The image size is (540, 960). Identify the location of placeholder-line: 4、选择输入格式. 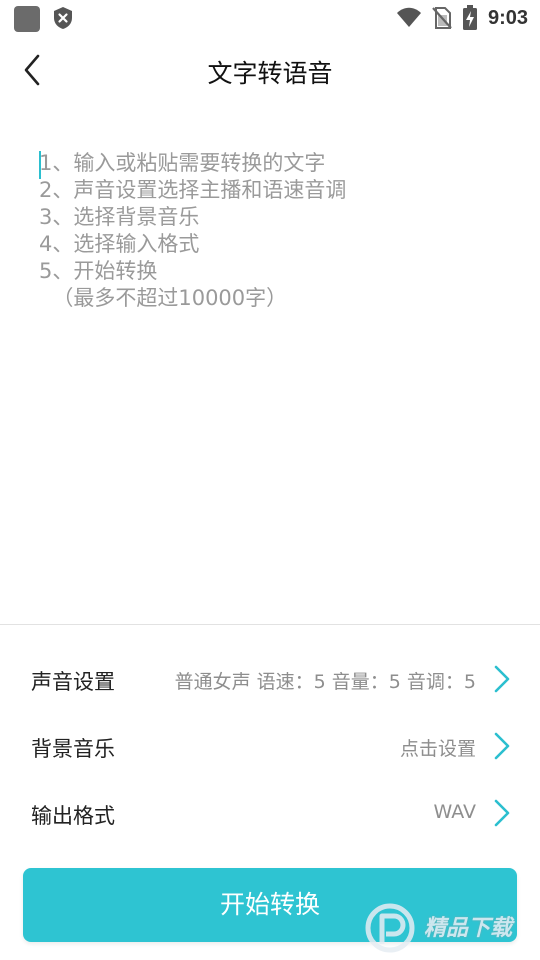
(119, 244).